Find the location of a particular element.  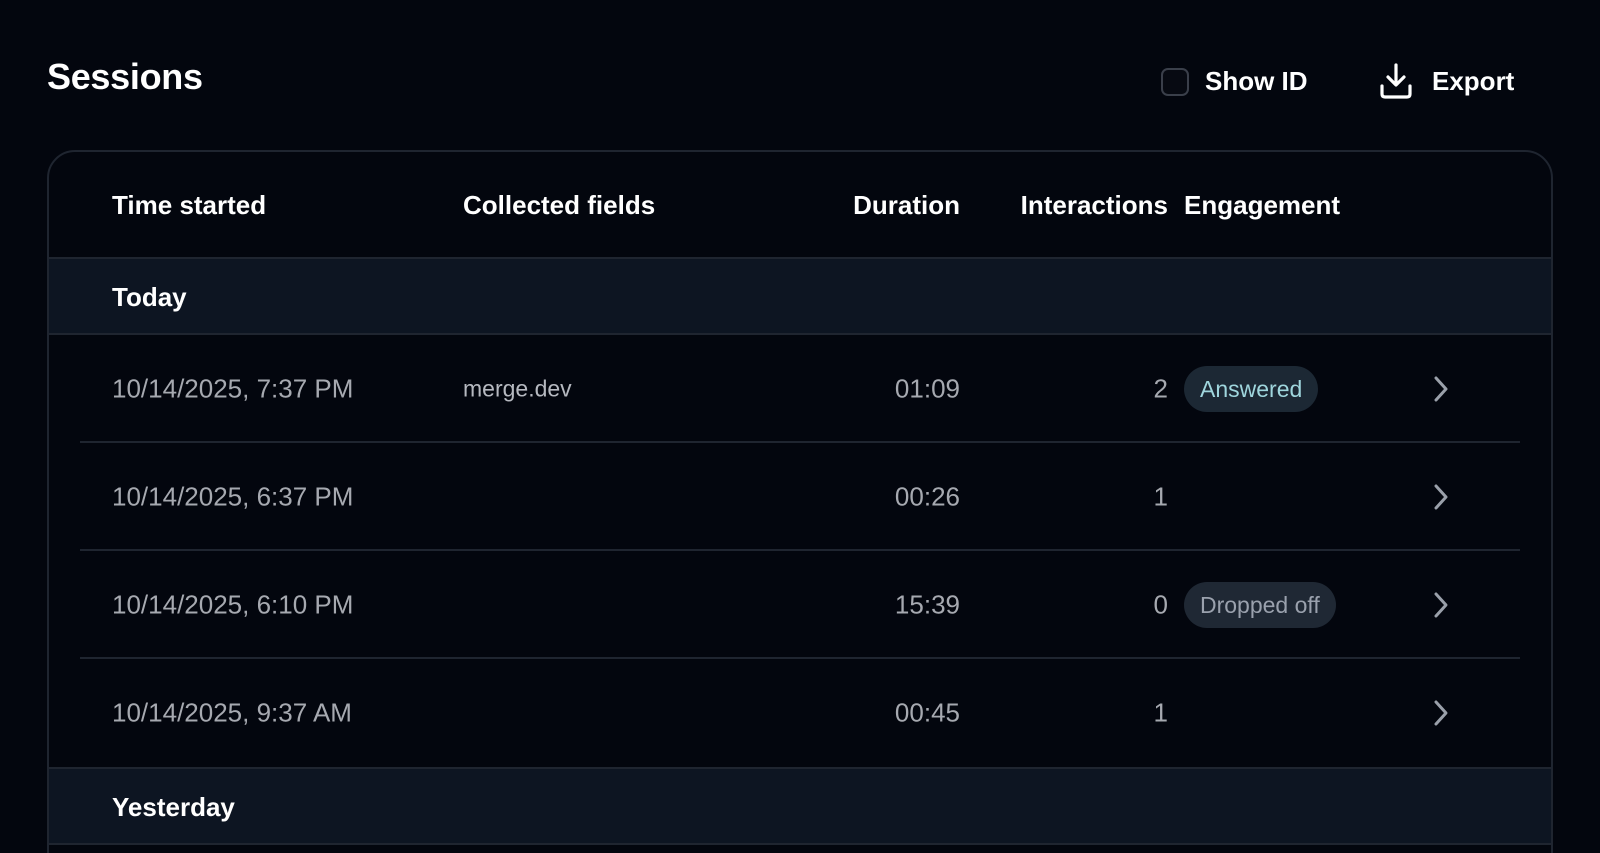

cell-time-started: 10/14/2025, 9:37 AM is located at coordinates (232, 712).